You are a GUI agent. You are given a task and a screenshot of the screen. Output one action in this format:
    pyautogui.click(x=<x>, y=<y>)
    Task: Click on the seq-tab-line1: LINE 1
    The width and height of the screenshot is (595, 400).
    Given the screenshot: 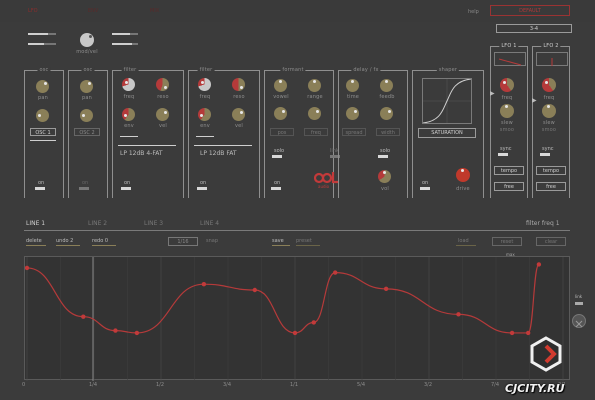 What is the action you would take?
    pyautogui.click(x=35, y=223)
    